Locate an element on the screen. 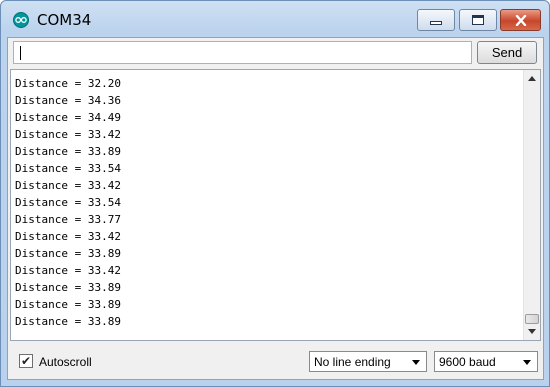  output-line: Distance = 33.77 is located at coordinates (68, 219).